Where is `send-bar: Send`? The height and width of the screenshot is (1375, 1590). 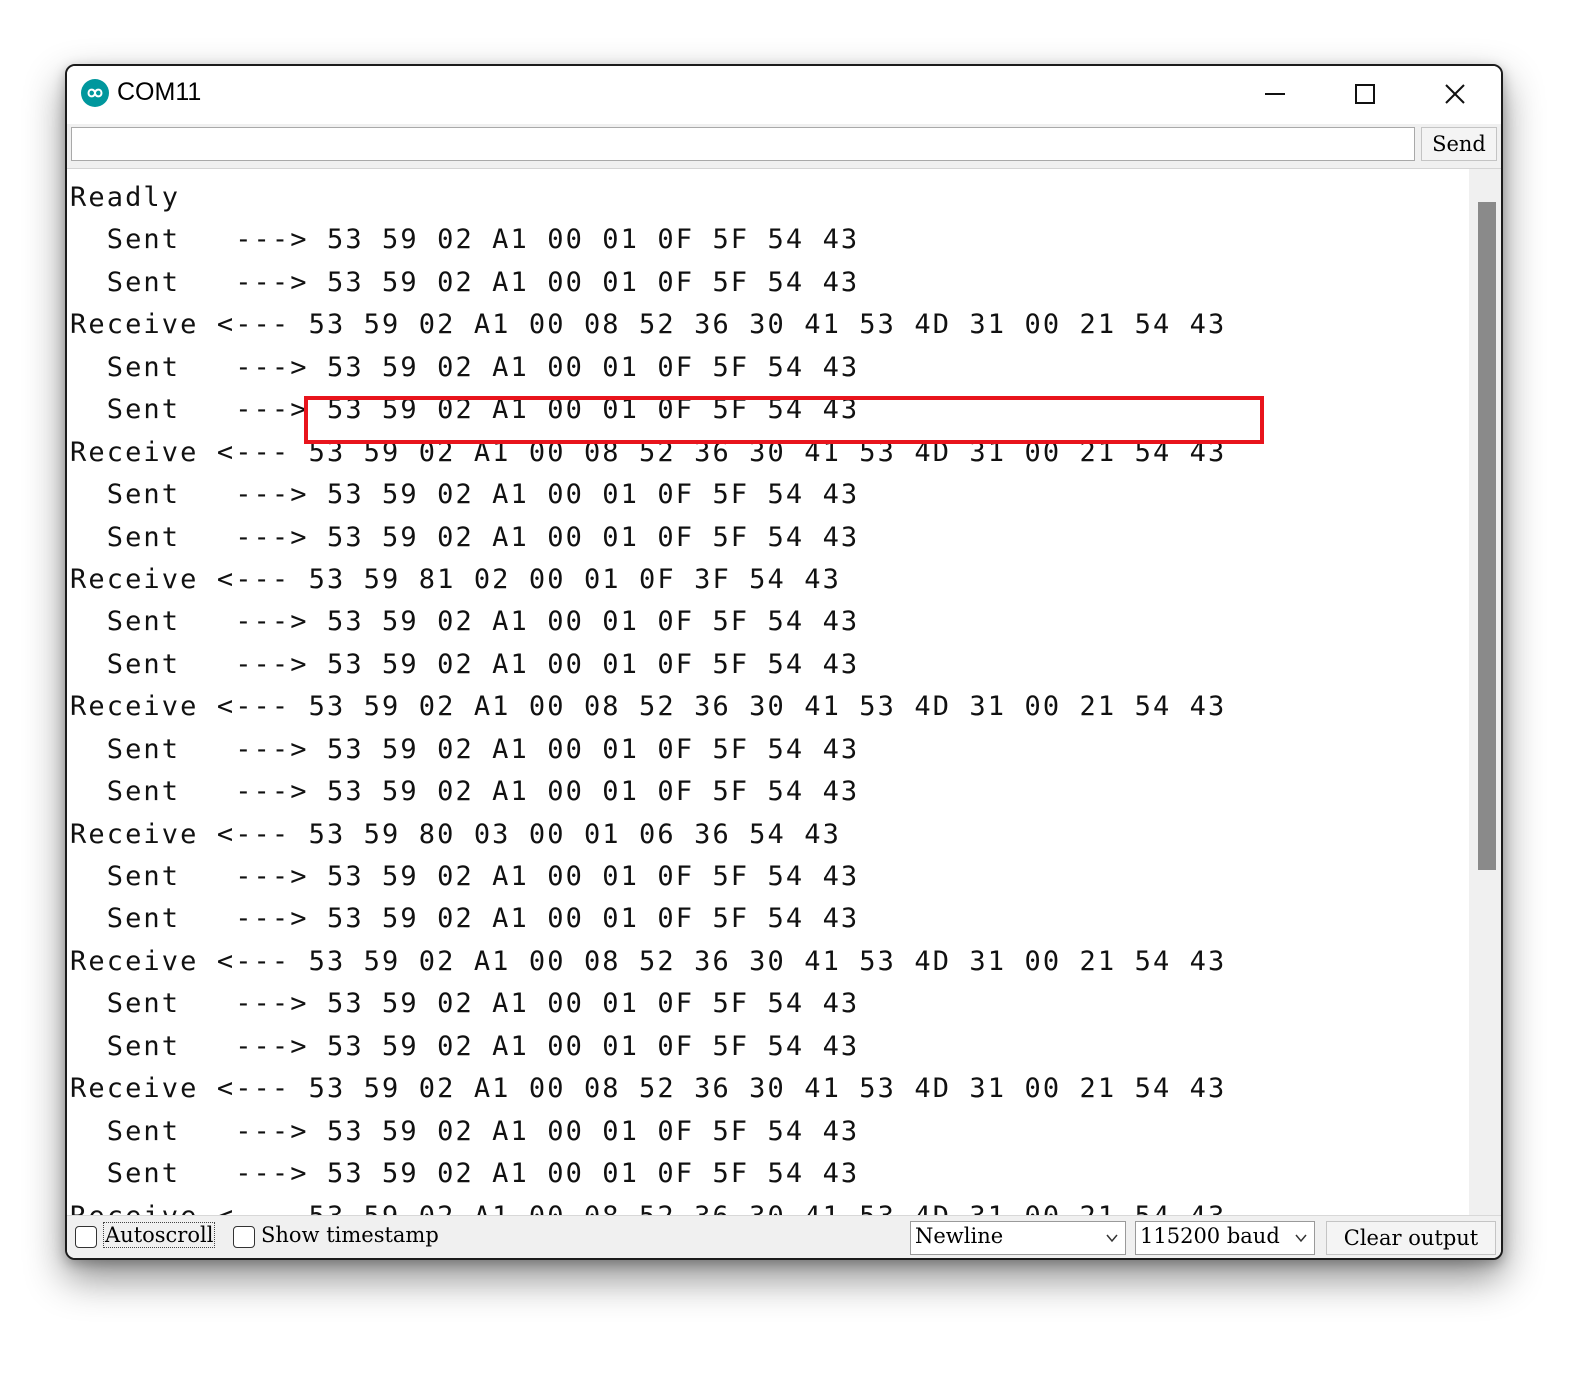 send-bar: Send is located at coordinates (784, 146).